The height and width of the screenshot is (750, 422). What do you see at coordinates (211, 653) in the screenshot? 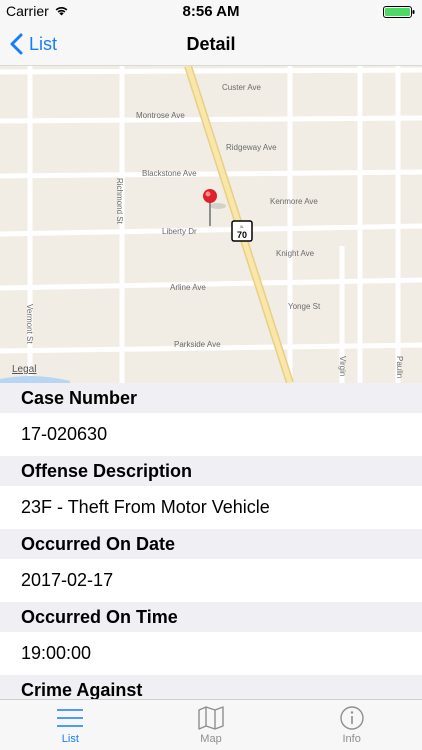
I see `occurred-time-value: 19:00:00` at bounding box center [211, 653].